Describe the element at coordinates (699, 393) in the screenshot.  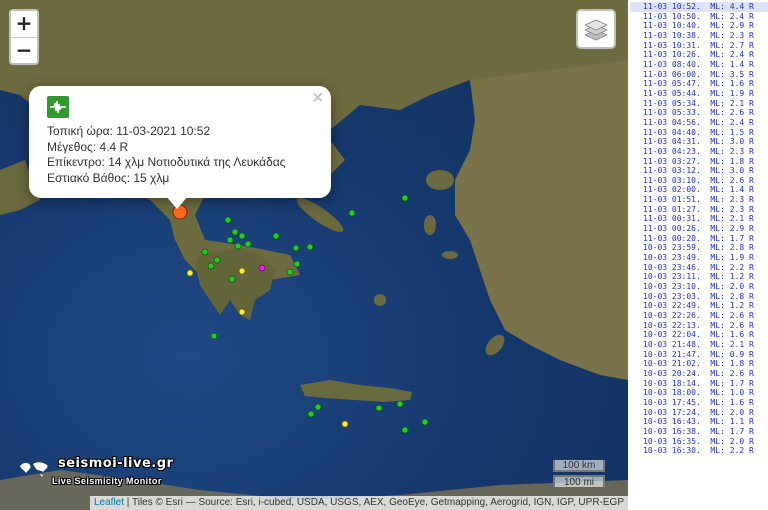
I see `earthquake-list-item: 10-03 18:00. ML: 1.0 R` at that location.